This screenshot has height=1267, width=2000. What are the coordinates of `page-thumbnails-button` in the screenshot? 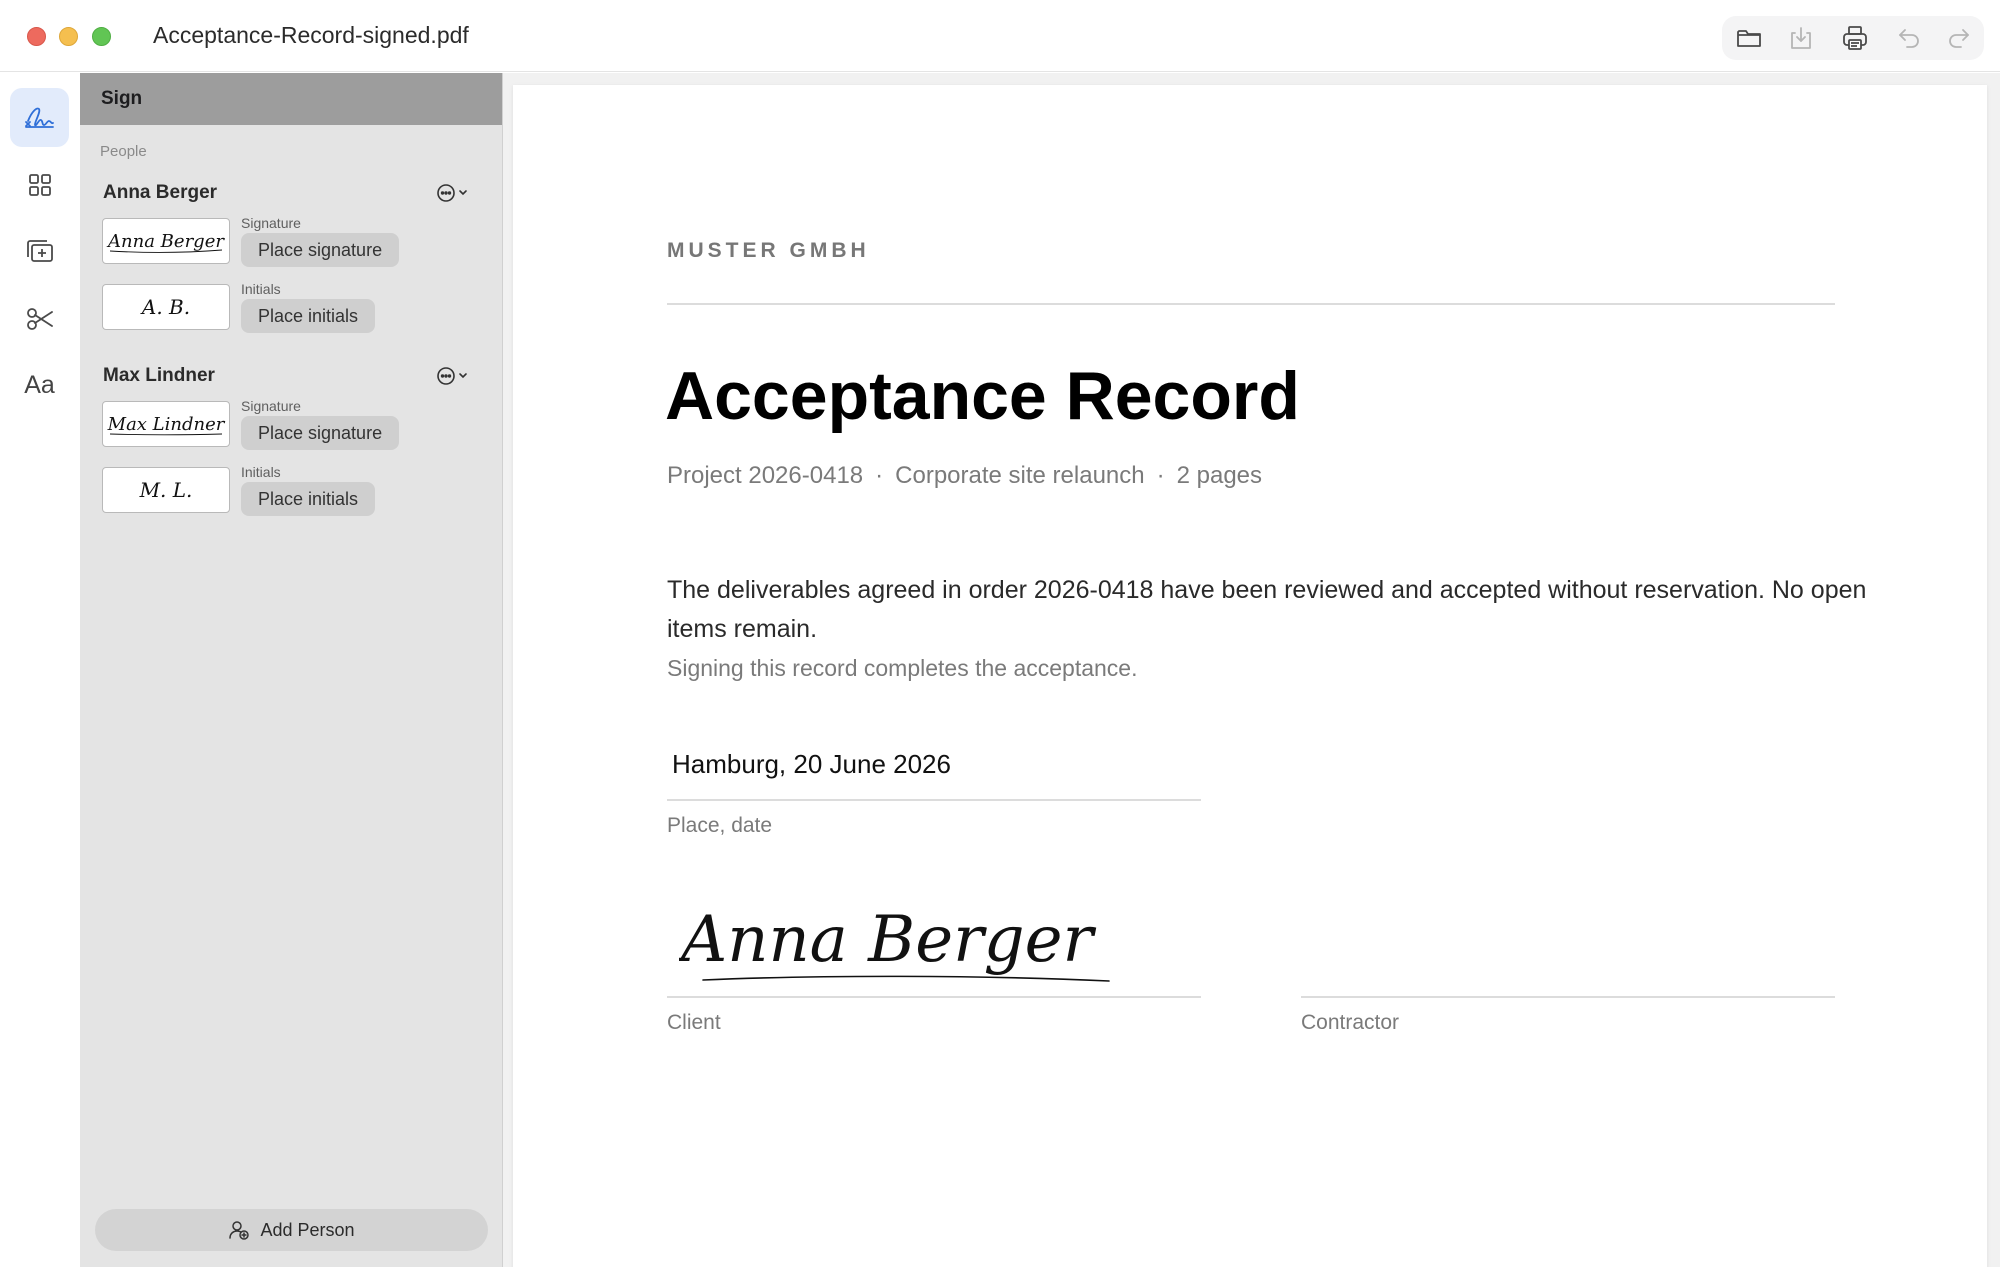 It's located at (39, 184).